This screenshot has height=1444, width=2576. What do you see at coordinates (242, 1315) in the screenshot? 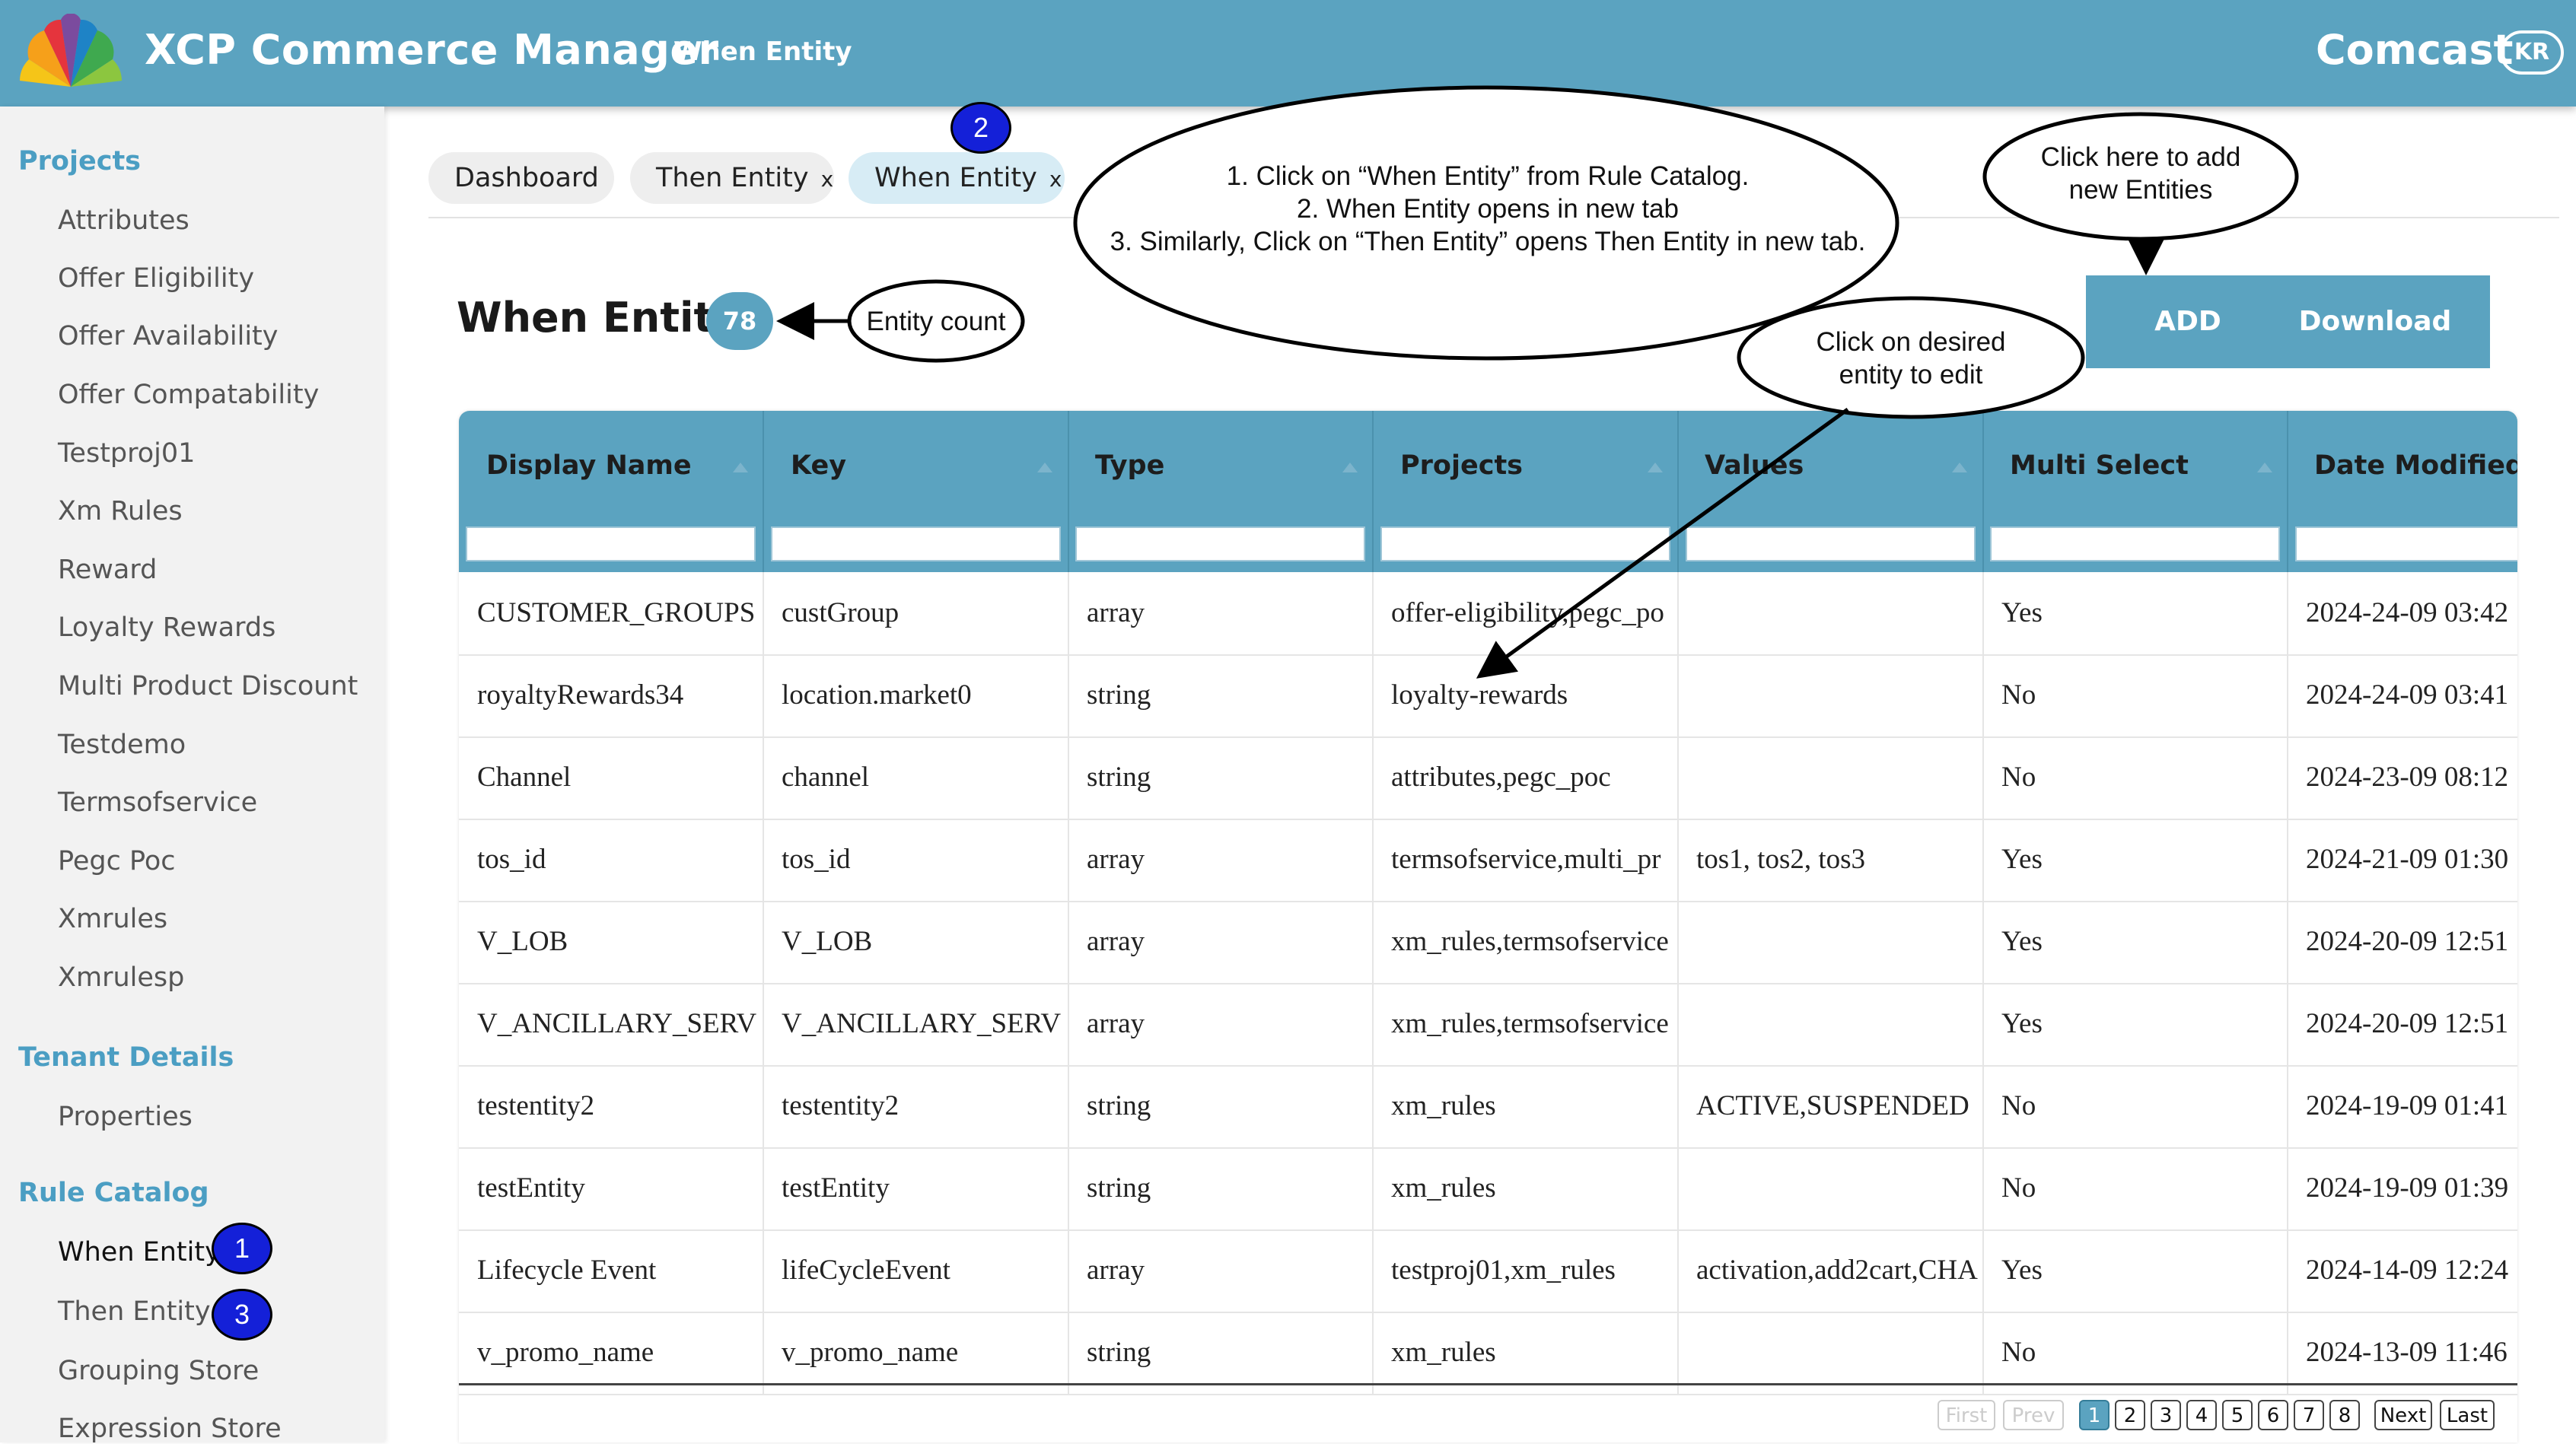
I see `step-badge-3: 3` at bounding box center [242, 1315].